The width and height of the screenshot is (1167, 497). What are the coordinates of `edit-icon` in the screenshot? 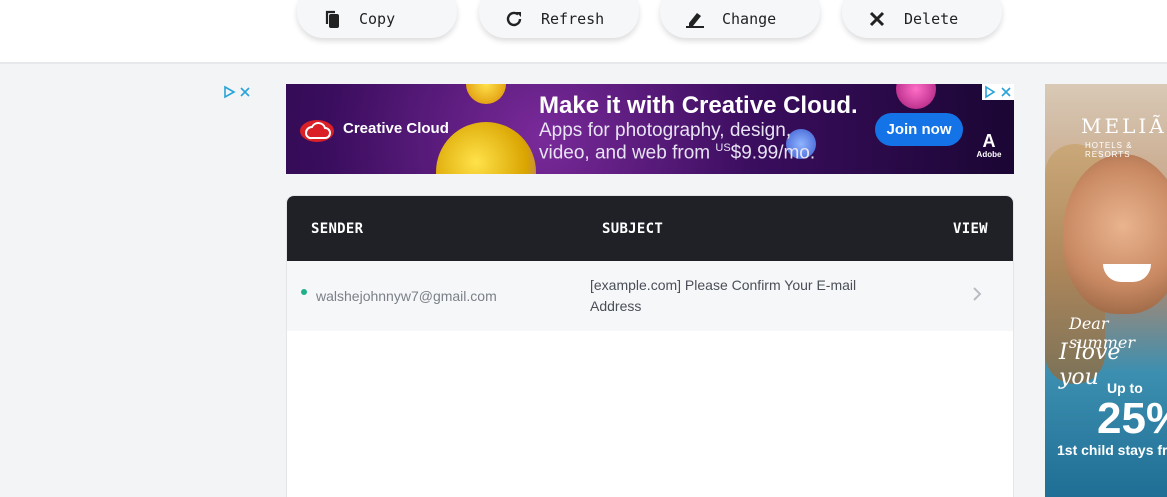 It's located at (695, 19).